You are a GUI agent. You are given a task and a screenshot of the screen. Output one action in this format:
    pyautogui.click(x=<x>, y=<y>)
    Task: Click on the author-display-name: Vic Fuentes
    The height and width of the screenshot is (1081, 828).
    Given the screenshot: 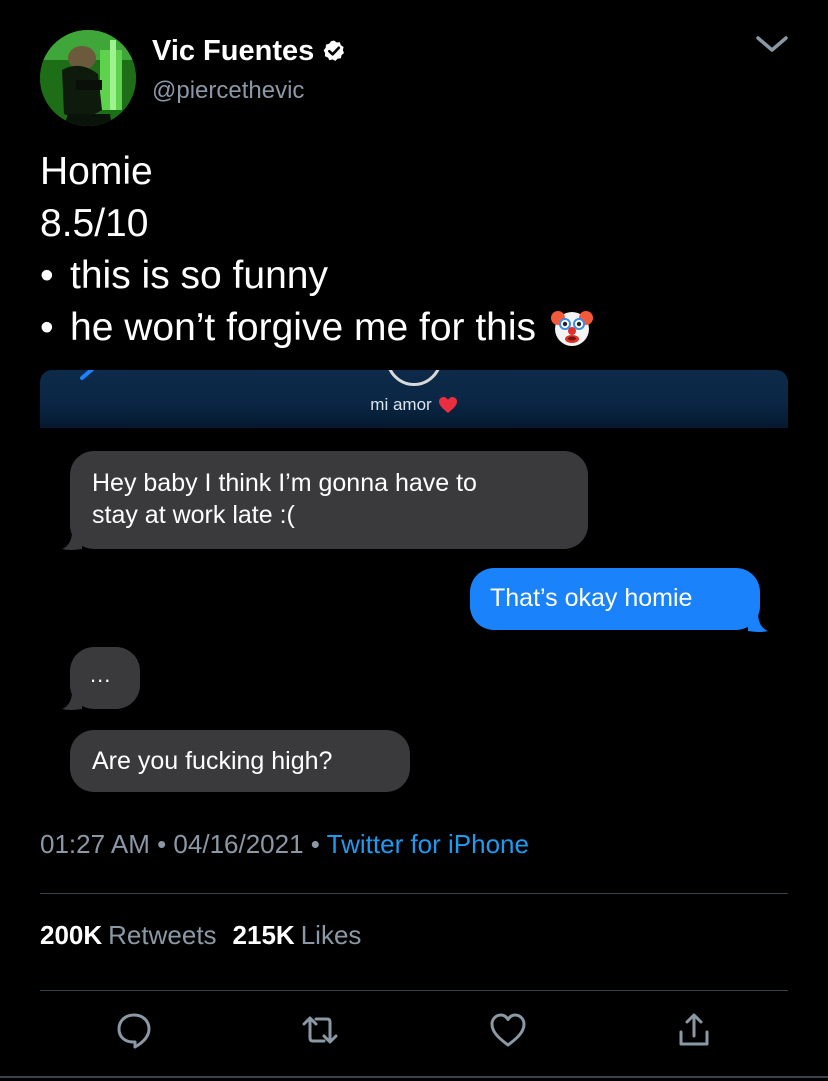 What is the action you would take?
    pyautogui.click(x=233, y=51)
    